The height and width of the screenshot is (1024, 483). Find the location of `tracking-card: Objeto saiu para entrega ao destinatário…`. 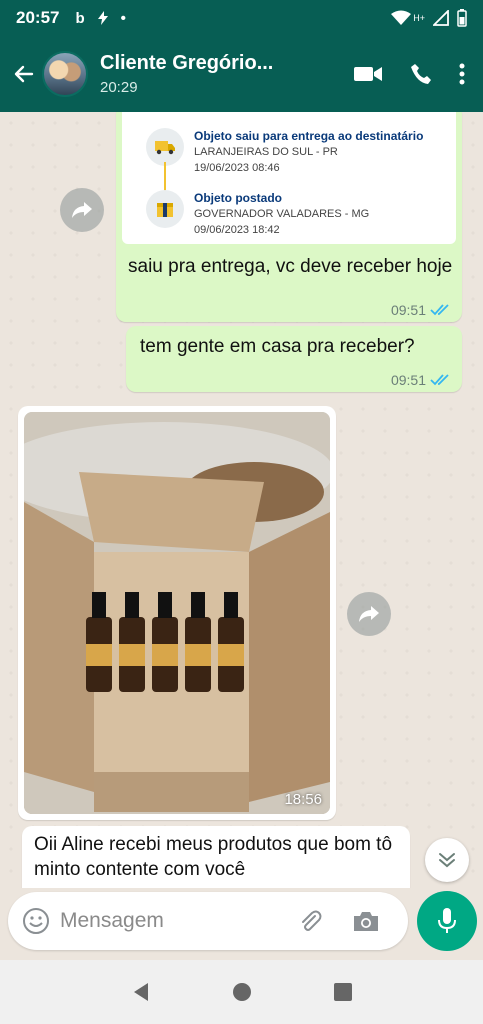

tracking-card: Objeto saiu para entrega ao destinatário… is located at coordinates (289, 178).